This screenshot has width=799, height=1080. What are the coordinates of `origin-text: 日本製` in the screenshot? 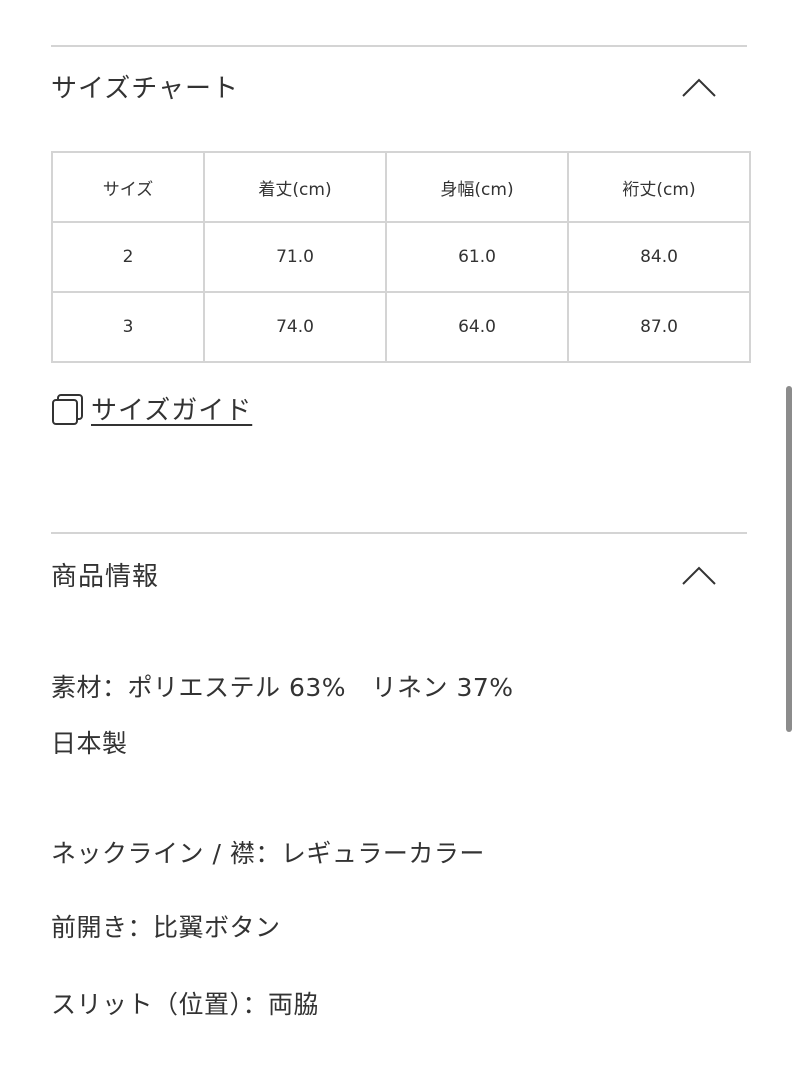 It's located at (89, 743).